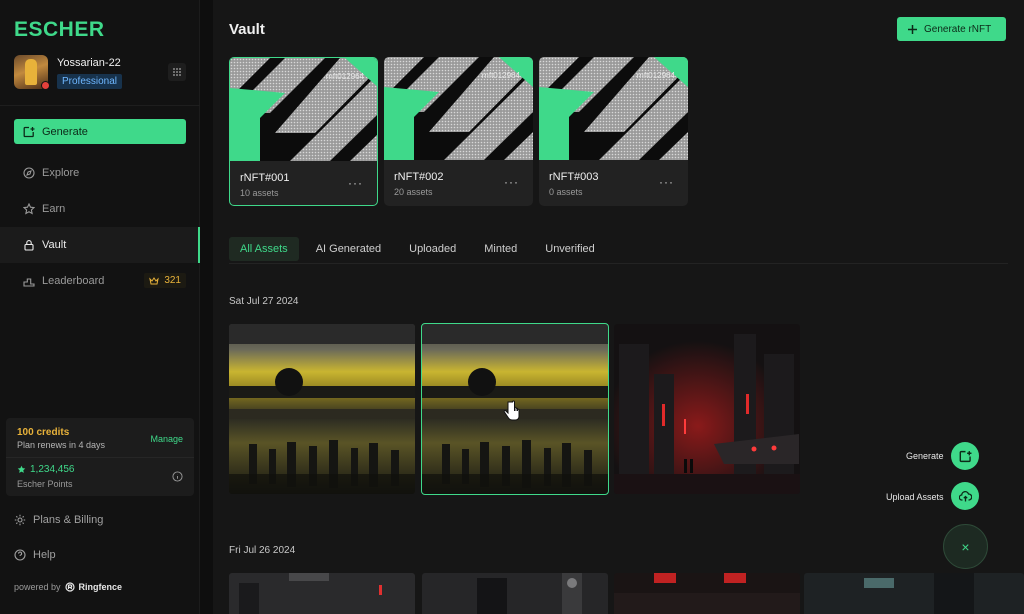  Describe the element at coordinates (101, 587) in the screenshot. I see `brand-name: Ringfence` at that location.